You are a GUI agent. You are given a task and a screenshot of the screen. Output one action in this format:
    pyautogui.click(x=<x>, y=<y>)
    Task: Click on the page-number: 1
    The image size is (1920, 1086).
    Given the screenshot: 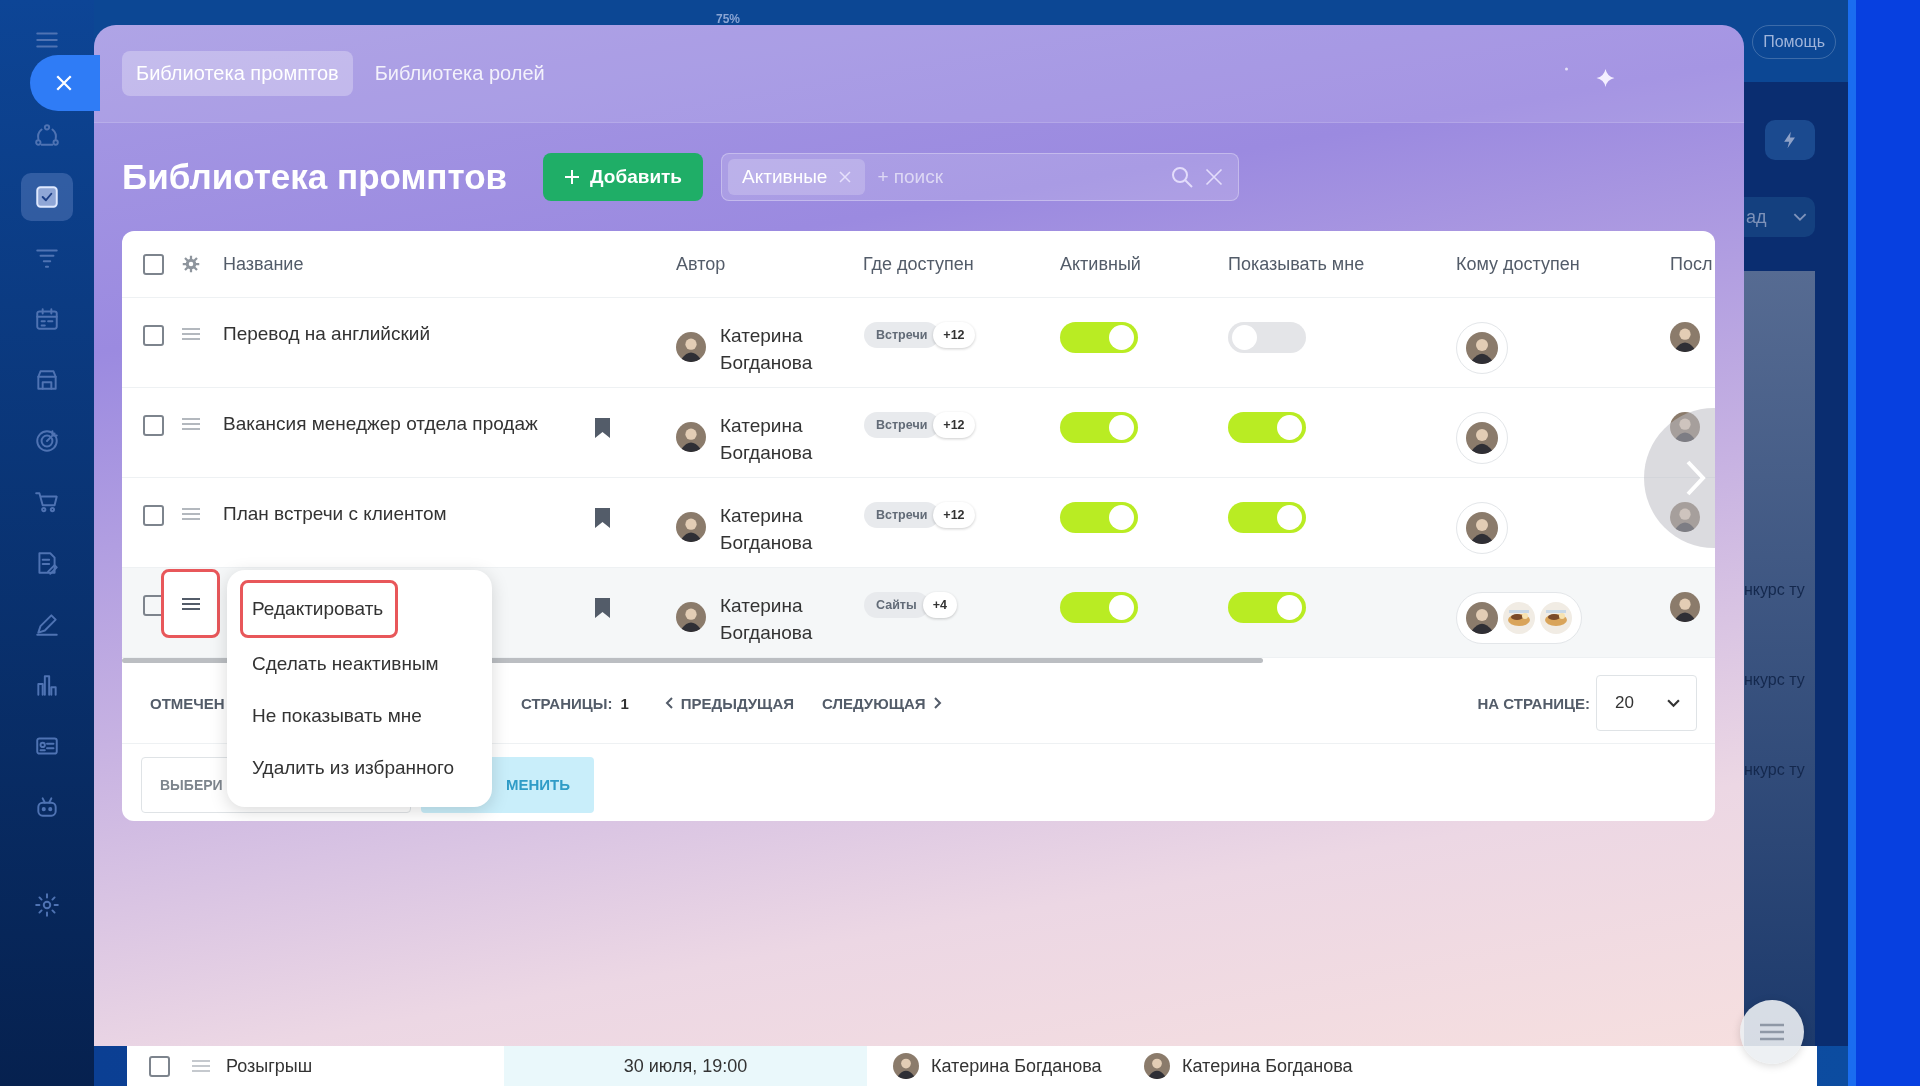 What is the action you would take?
    pyautogui.click(x=624, y=703)
    